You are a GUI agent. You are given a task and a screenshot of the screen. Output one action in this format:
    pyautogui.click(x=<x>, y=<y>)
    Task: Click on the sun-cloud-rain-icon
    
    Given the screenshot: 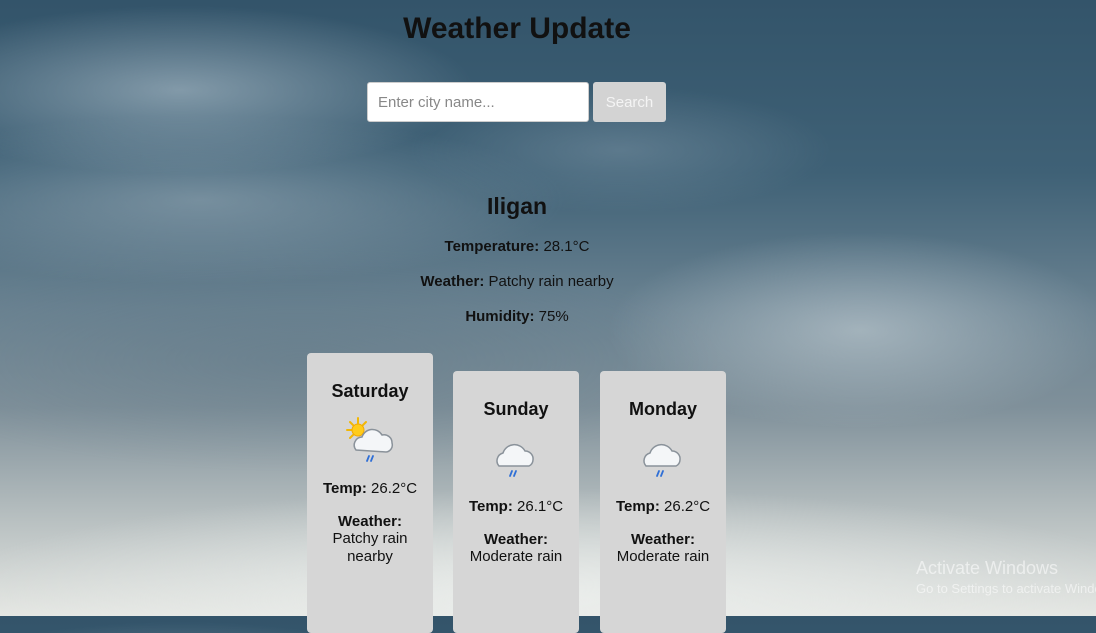 What is the action you would take?
    pyautogui.click(x=370, y=441)
    